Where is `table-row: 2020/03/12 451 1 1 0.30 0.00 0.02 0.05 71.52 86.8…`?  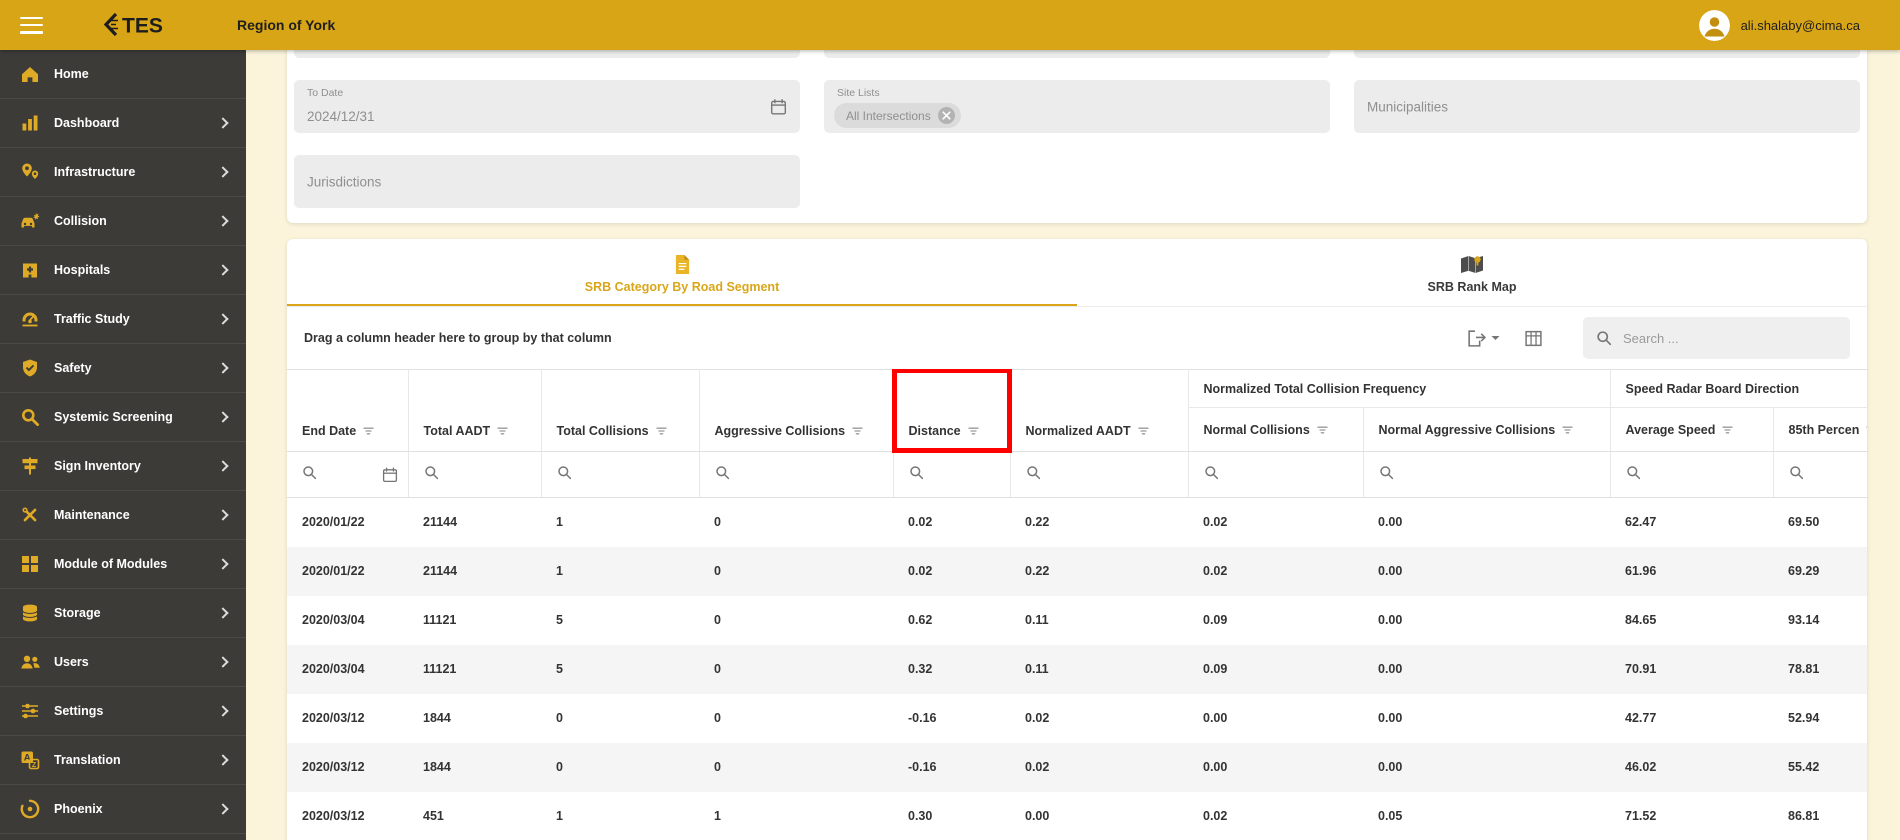
table-row: 2020/03/12 451 1 1 0.30 0.00 0.02 0.05 71.52 86.8… is located at coordinates (1077, 816).